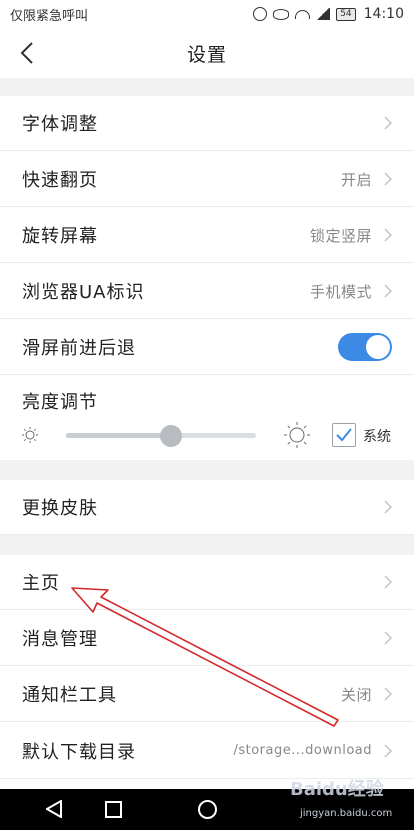 This screenshot has width=414, height=830. I want to click on setting-label: 主页, so click(41, 583).